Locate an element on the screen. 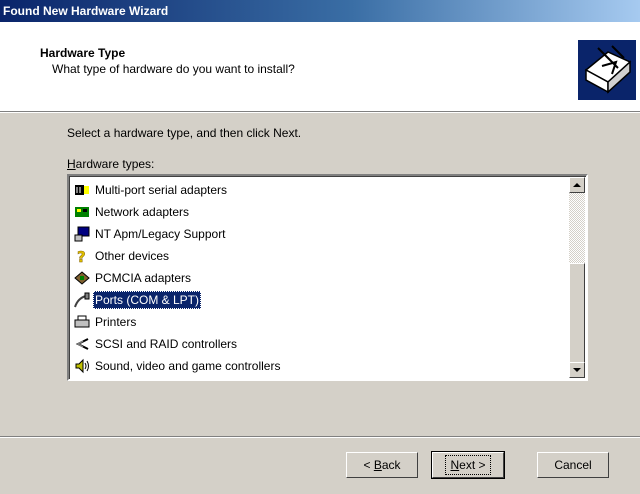 The width and height of the screenshot is (640, 494). printer-icon is located at coordinates (82, 322).